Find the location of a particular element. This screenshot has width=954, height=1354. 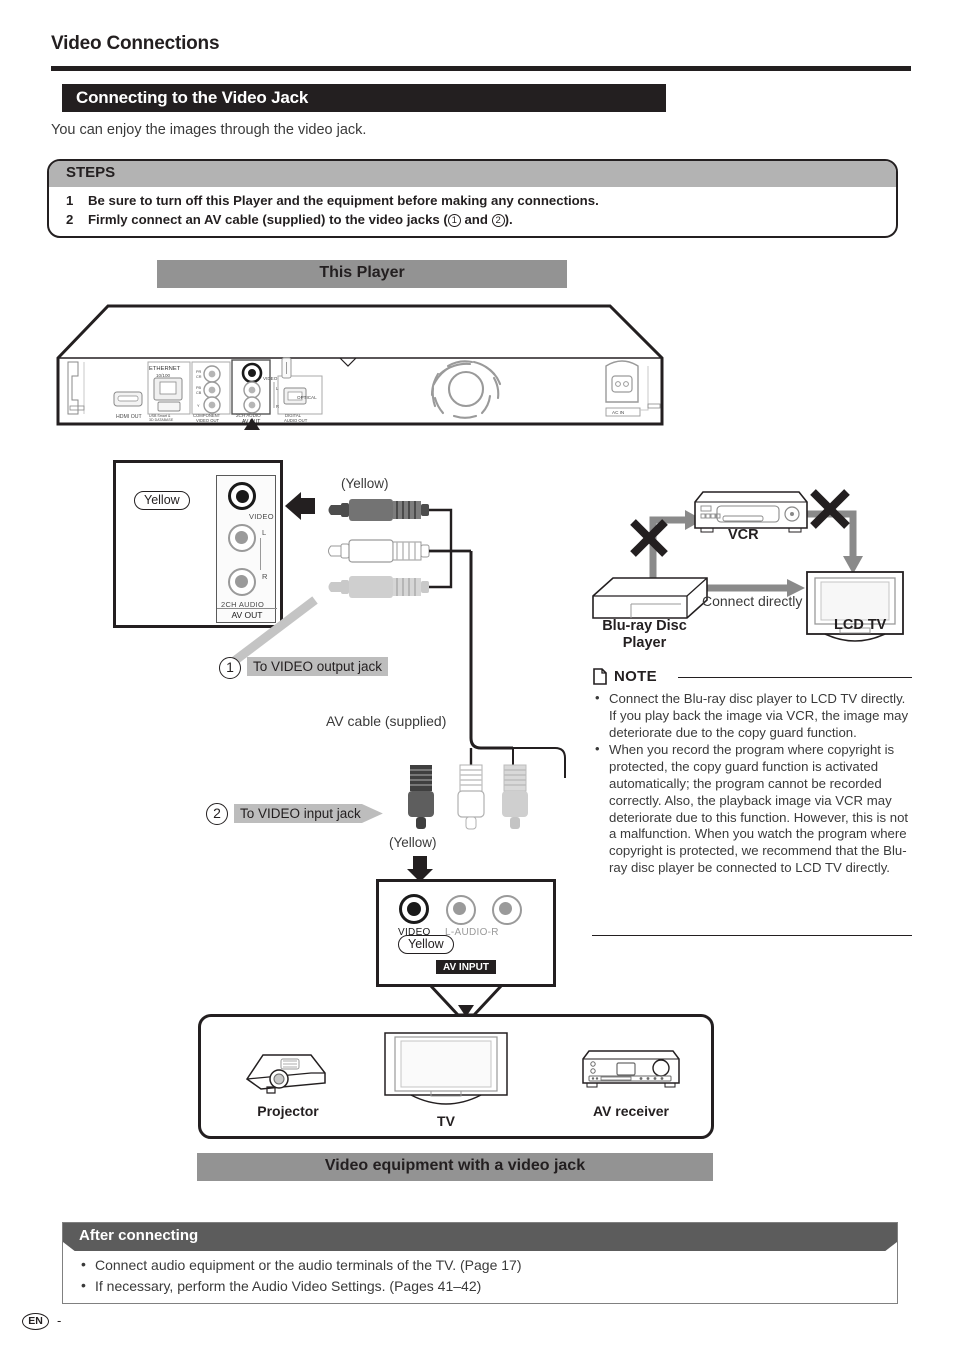

yellow-label-bottom: (Yellow) is located at coordinates (413, 842).